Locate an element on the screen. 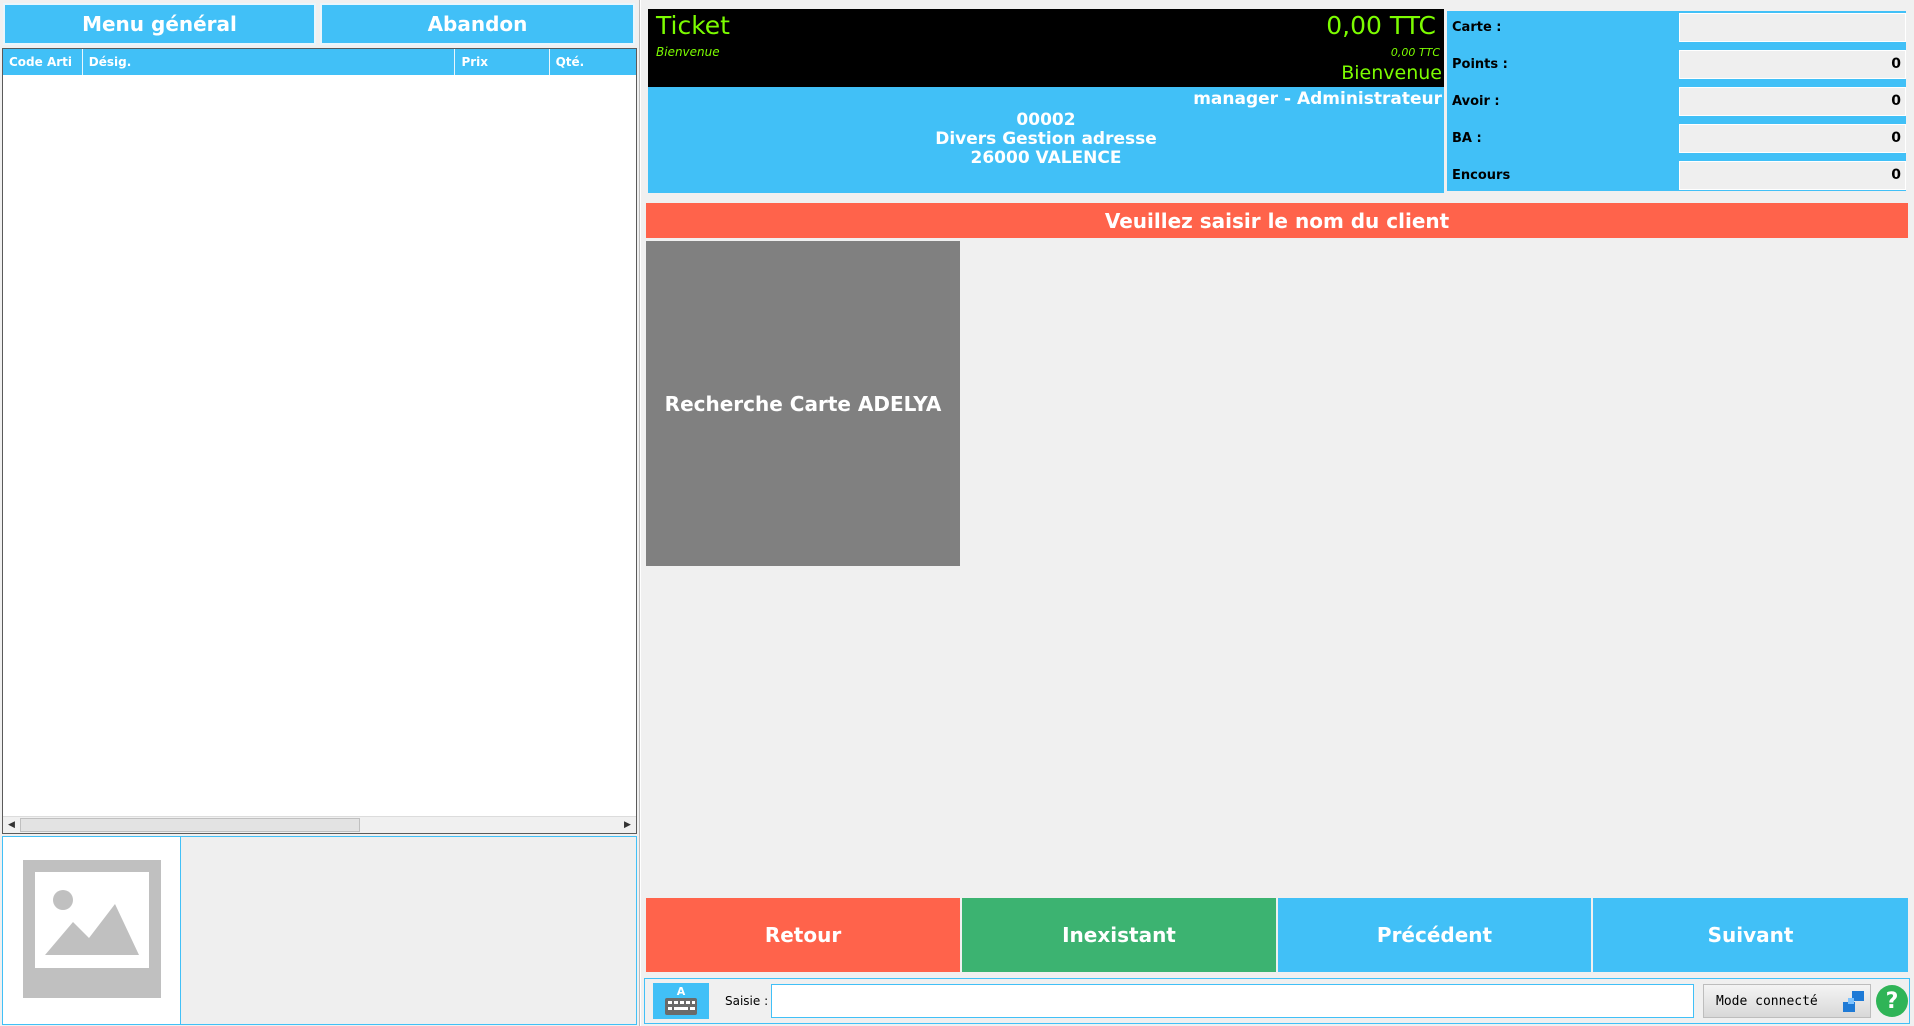  ba-field: 0 is located at coordinates (1792, 138).